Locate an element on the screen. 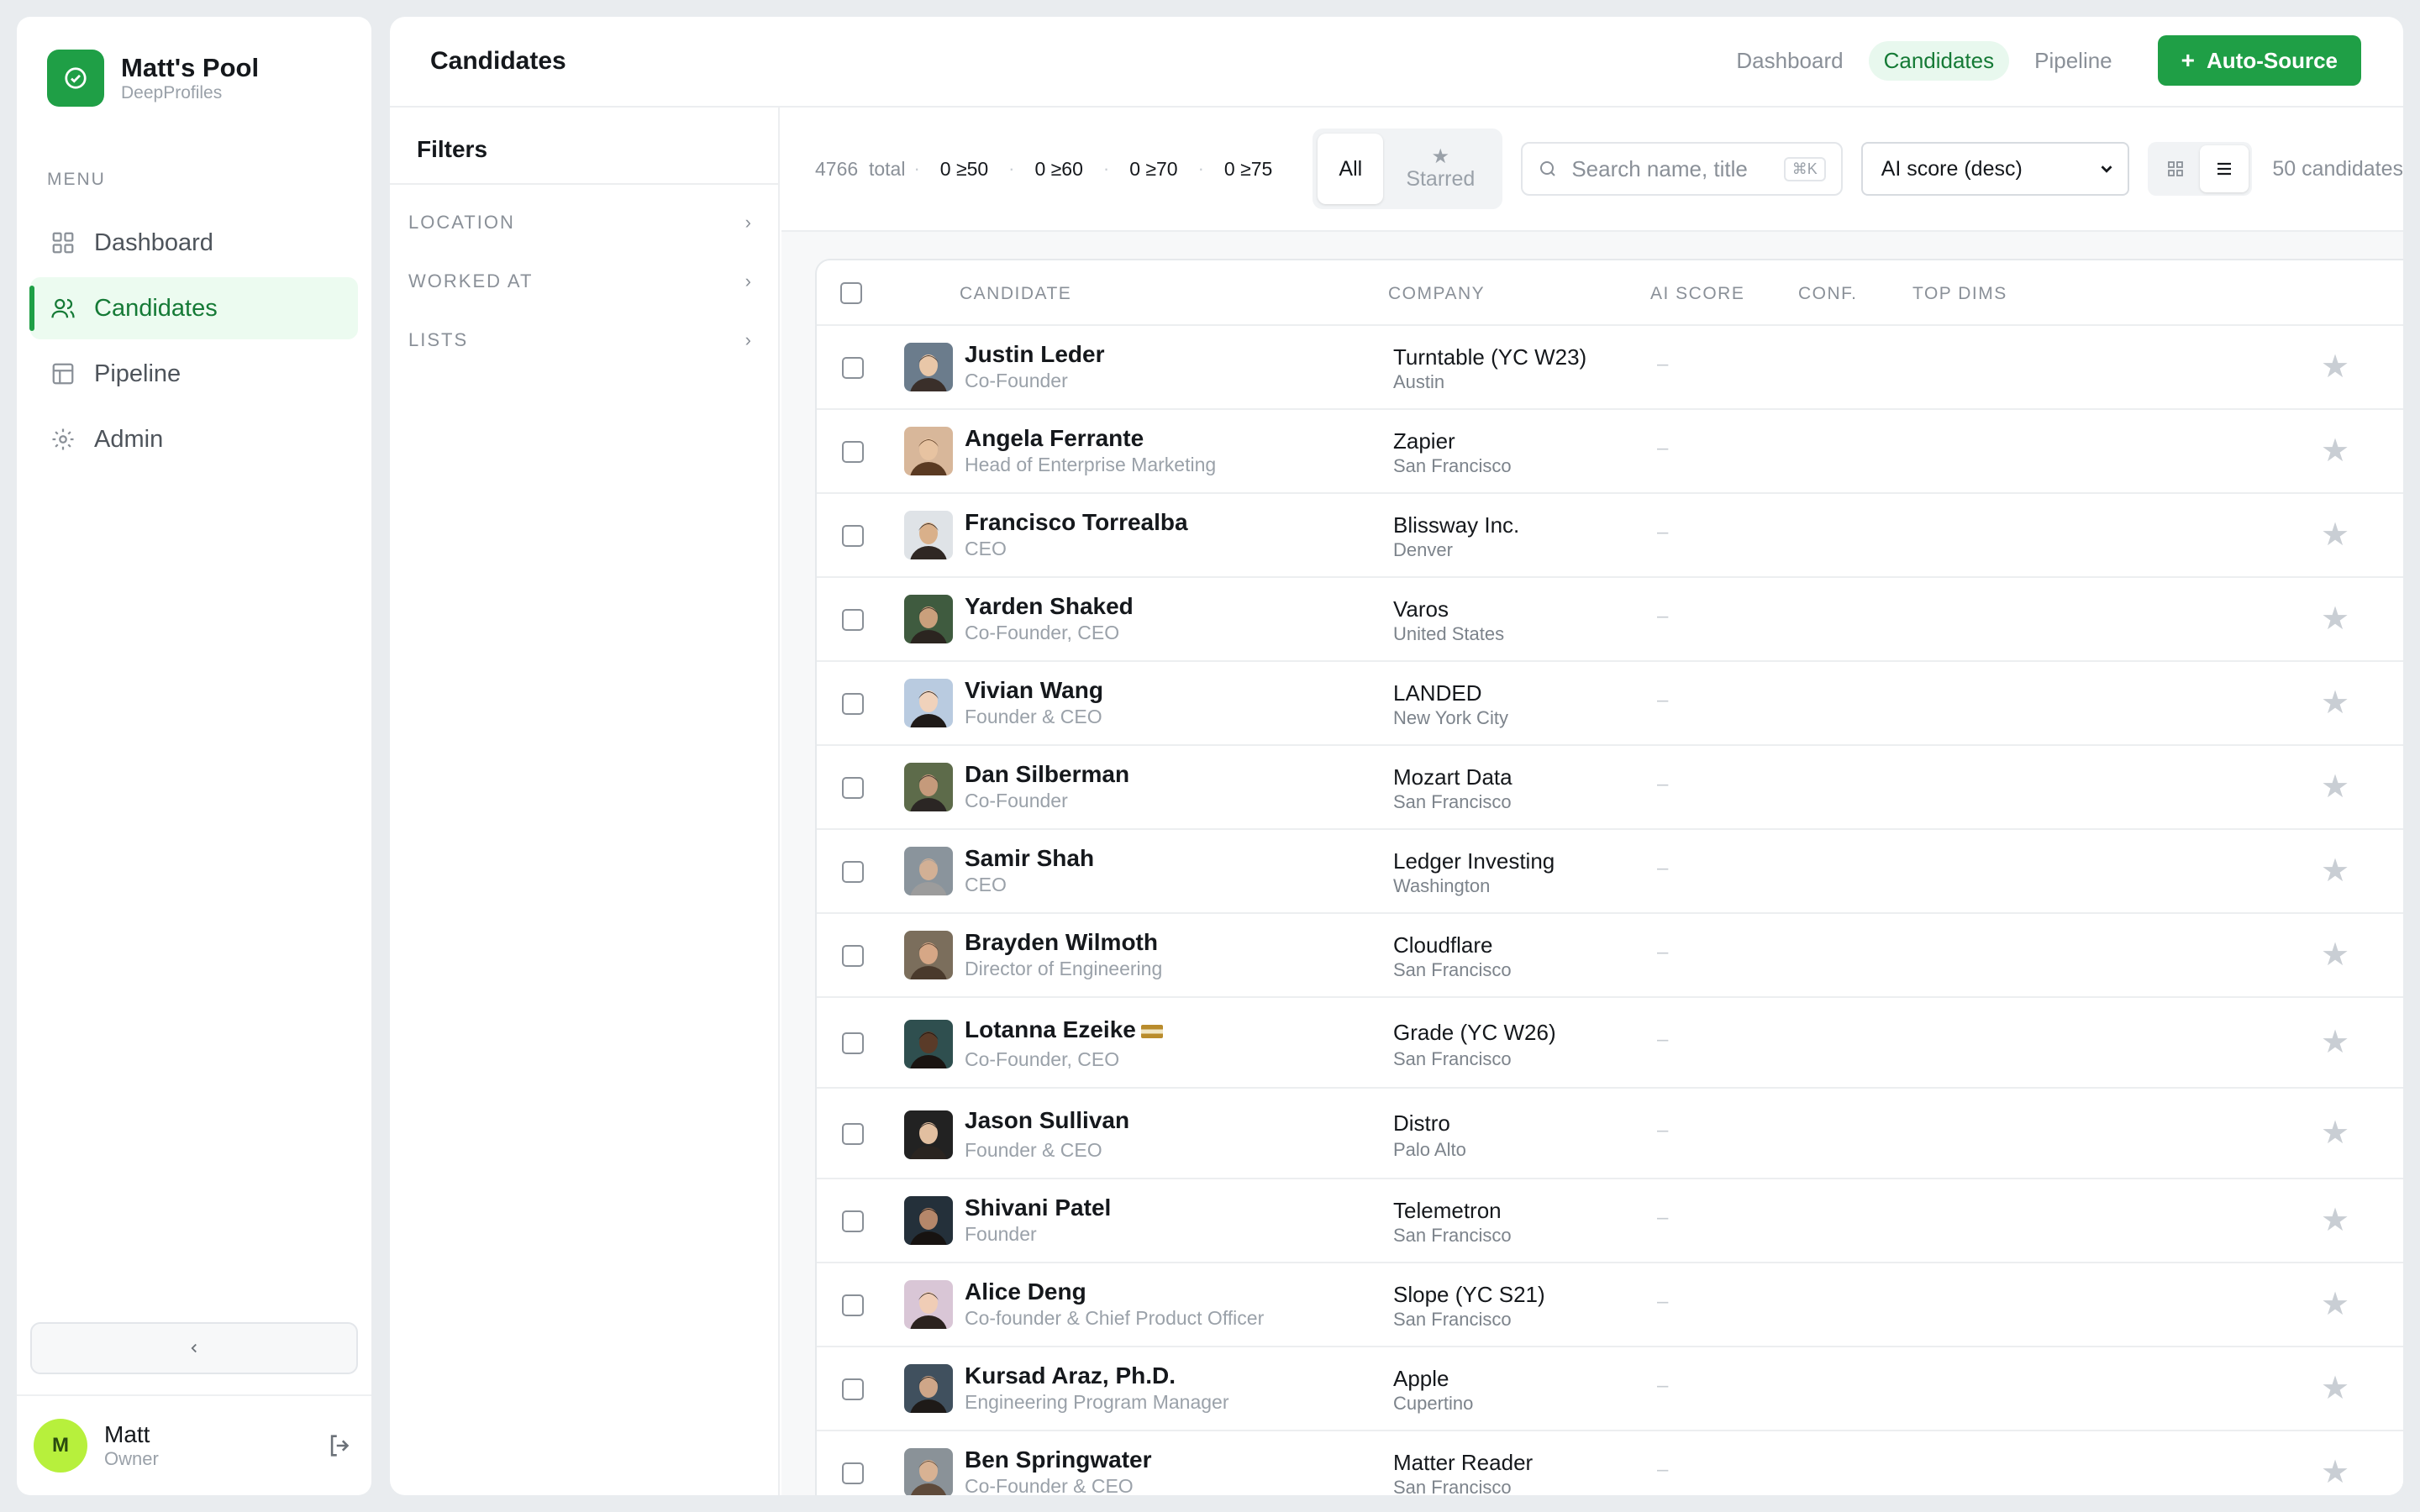 This screenshot has width=2420, height=1512. column-header-conf: CONF. is located at coordinates (1828, 294).